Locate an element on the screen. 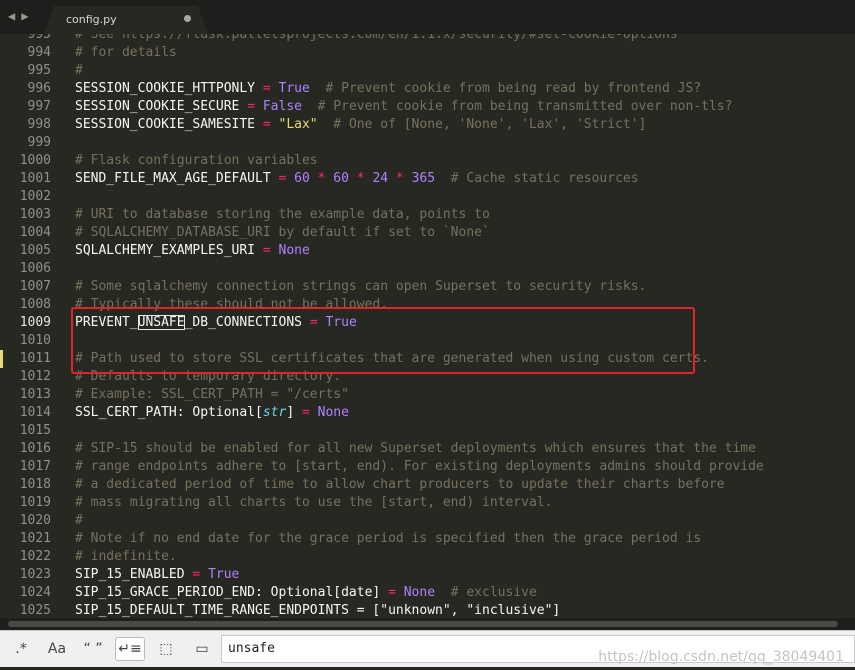 The width and height of the screenshot is (855, 670). whole-word-toggle-button: “ ” is located at coordinates (93, 649).